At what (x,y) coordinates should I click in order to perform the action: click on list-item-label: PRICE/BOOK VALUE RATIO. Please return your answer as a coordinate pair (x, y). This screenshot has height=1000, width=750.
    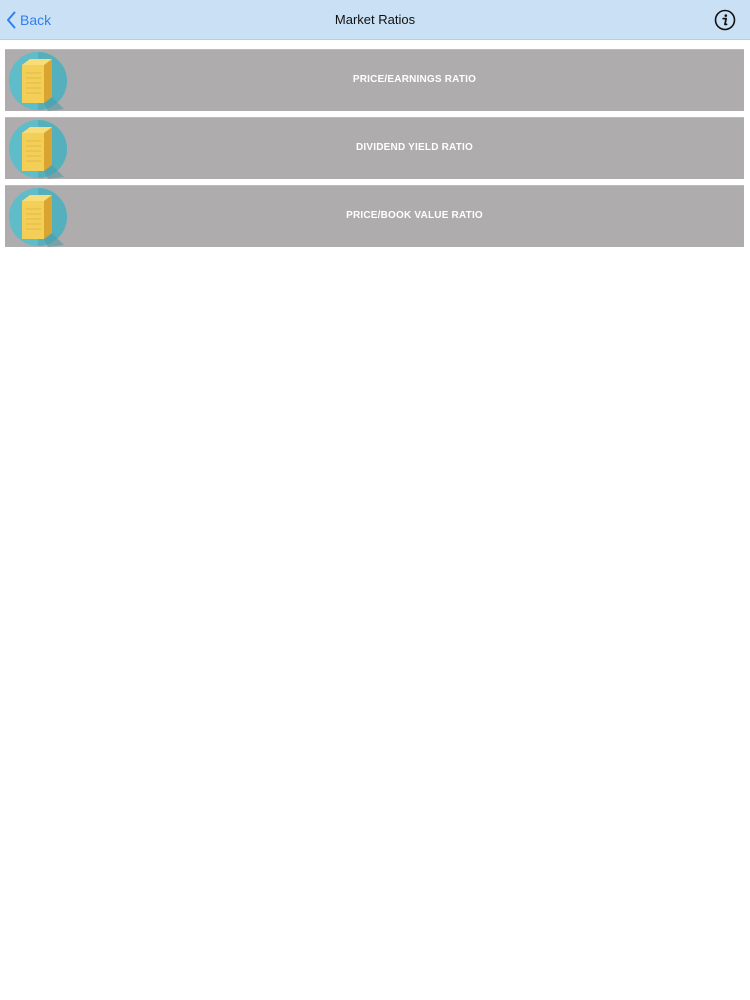
    Looking at the image, I should click on (414, 215).